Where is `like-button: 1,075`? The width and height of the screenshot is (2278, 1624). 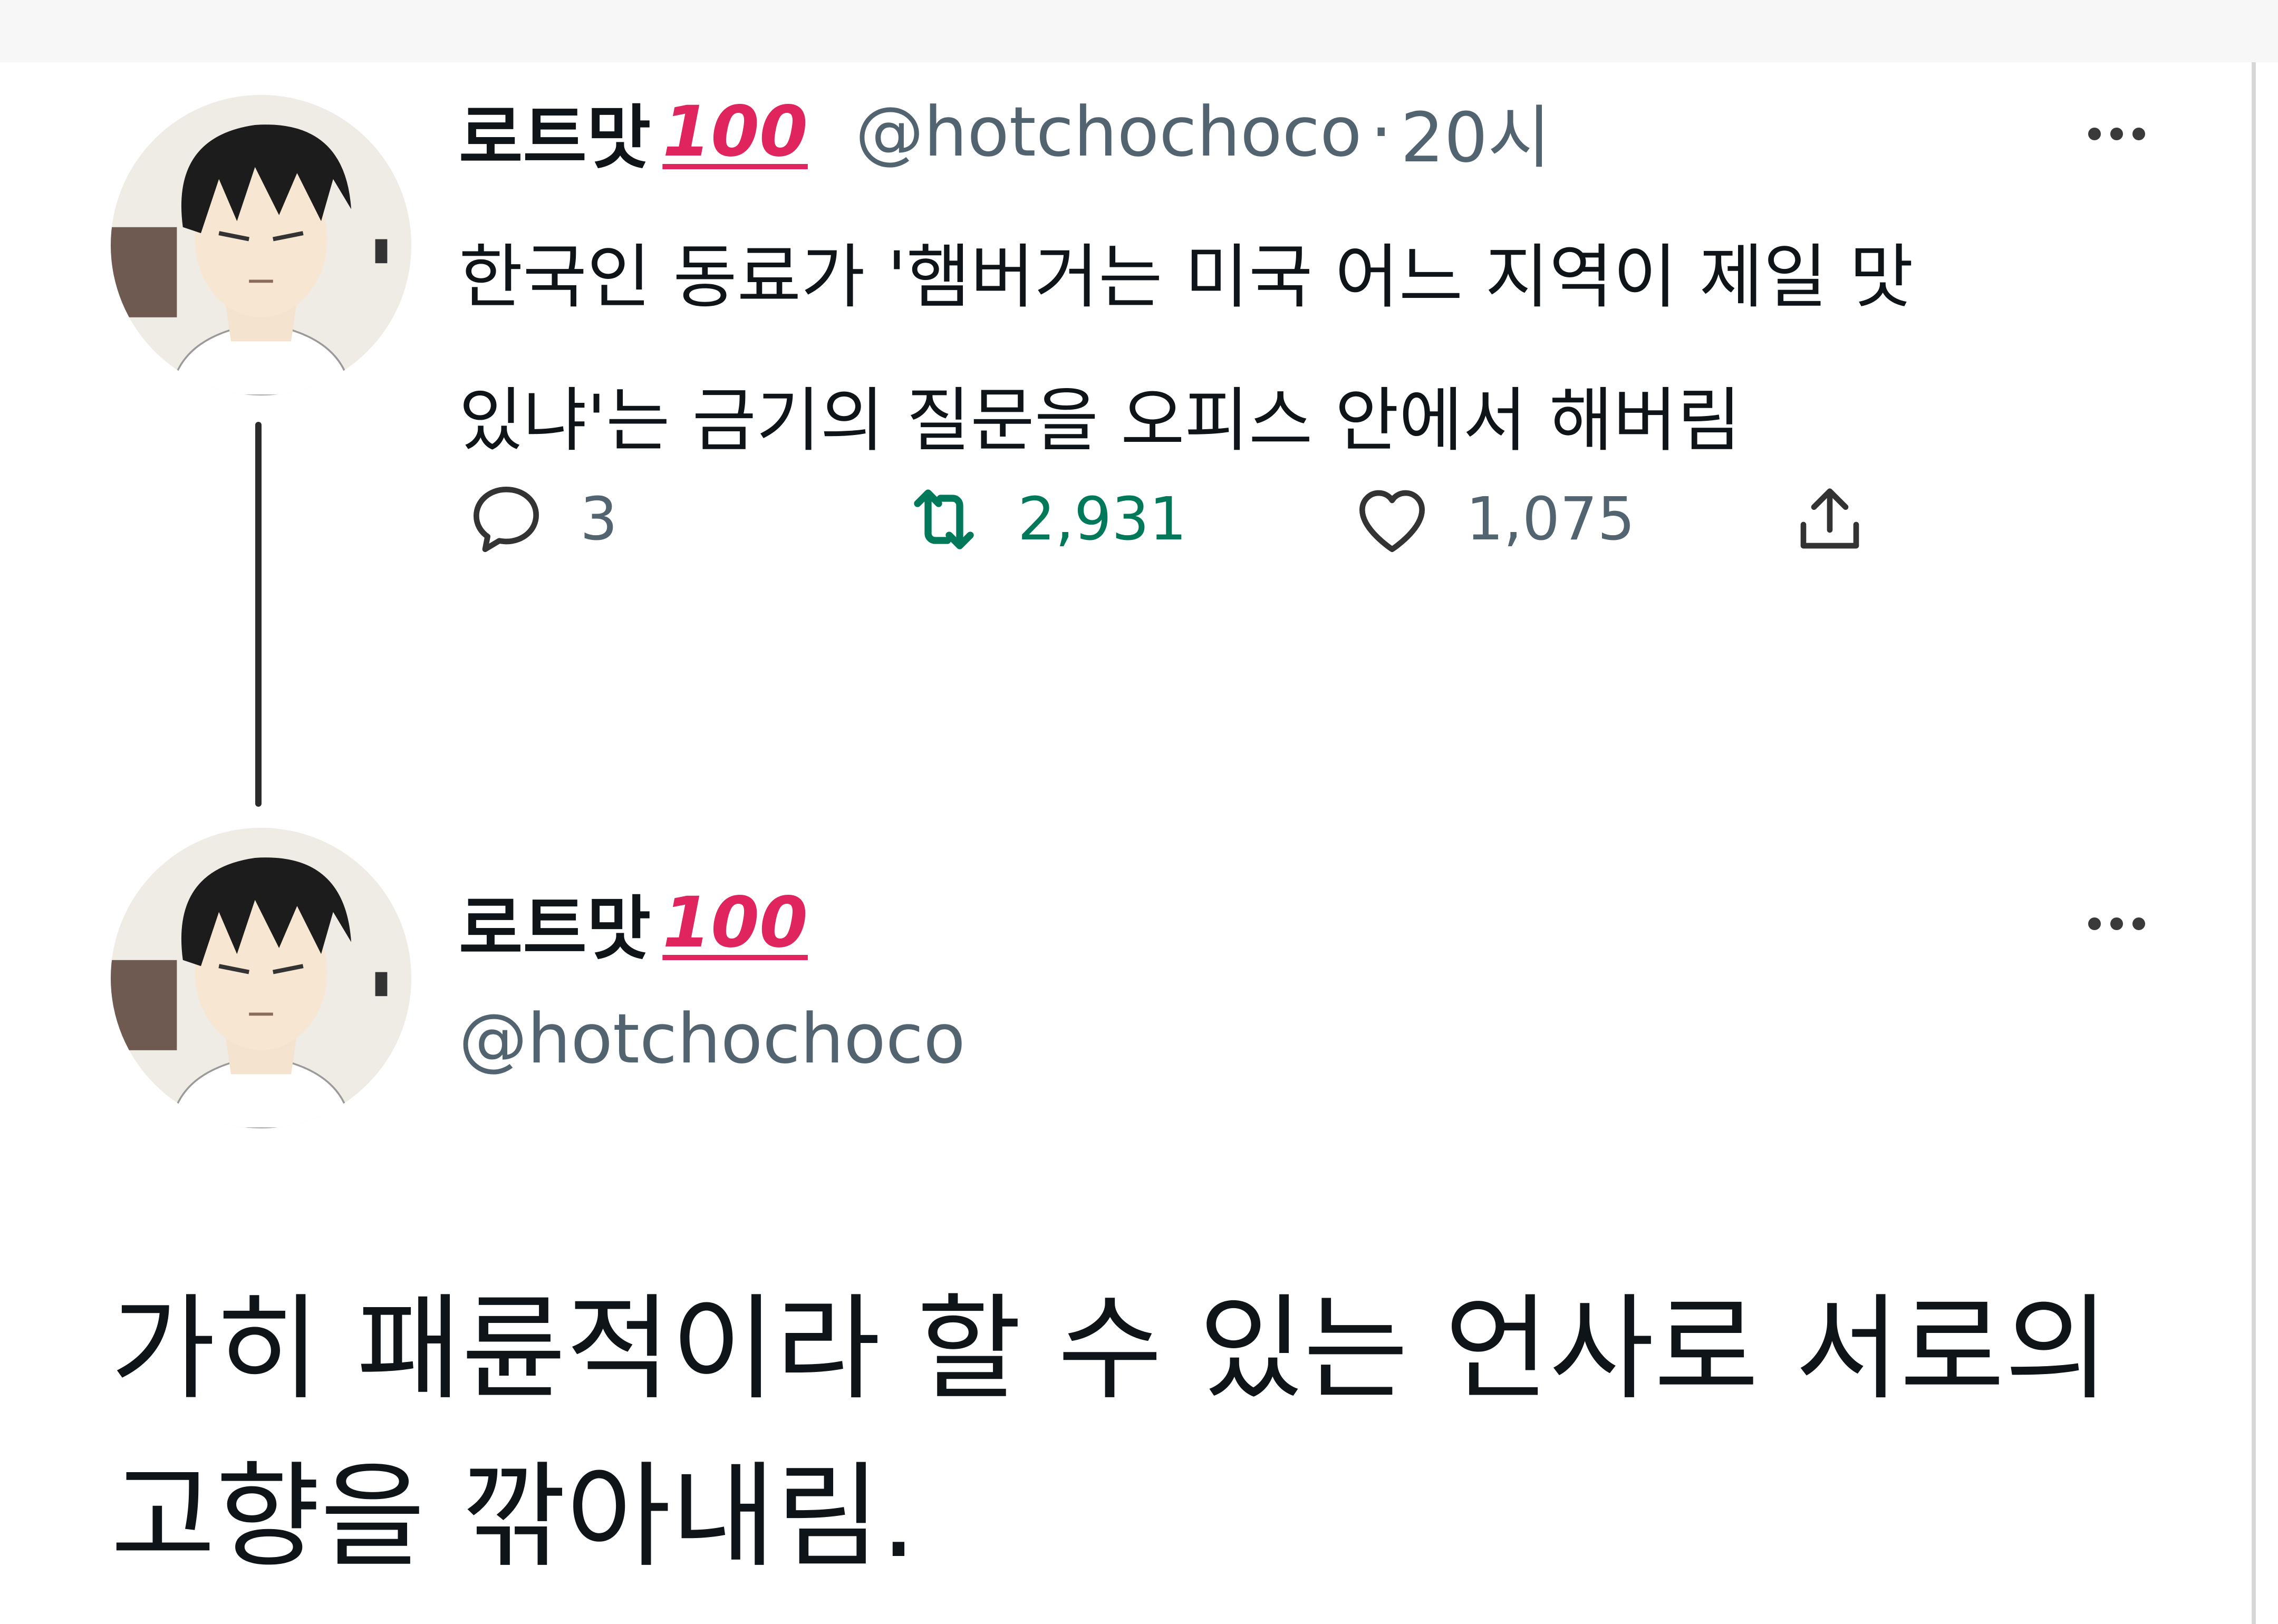 like-button: 1,075 is located at coordinates (1492, 519).